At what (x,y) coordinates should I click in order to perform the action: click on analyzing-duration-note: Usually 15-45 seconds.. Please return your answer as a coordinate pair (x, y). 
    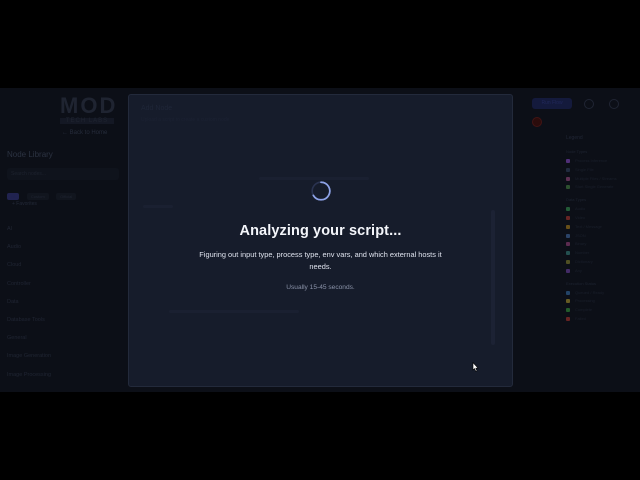
    Looking at the image, I should click on (320, 287).